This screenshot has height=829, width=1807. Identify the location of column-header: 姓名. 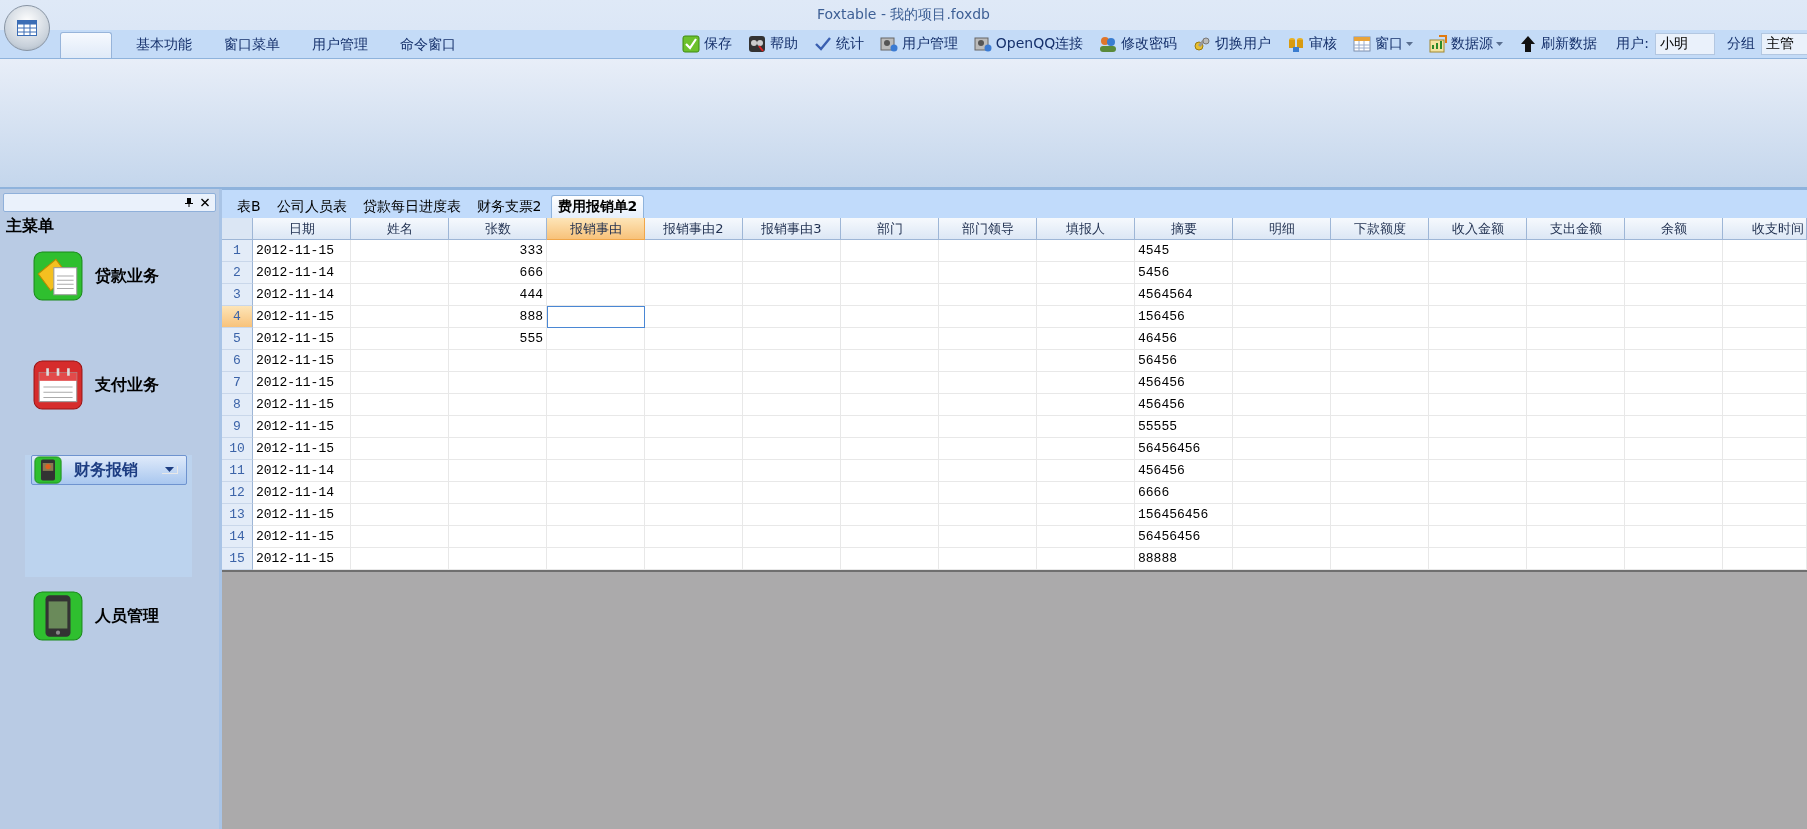
(400, 229).